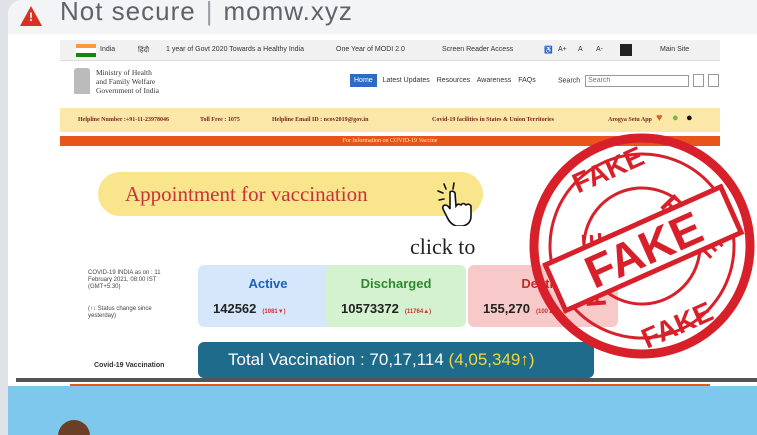  I want to click on heart-icon: ♥, so click(659, 118).